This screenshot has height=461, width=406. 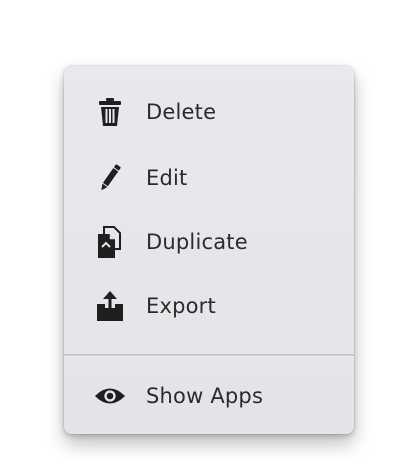 I want to click on trash-icon, so click(x=110, y=112).